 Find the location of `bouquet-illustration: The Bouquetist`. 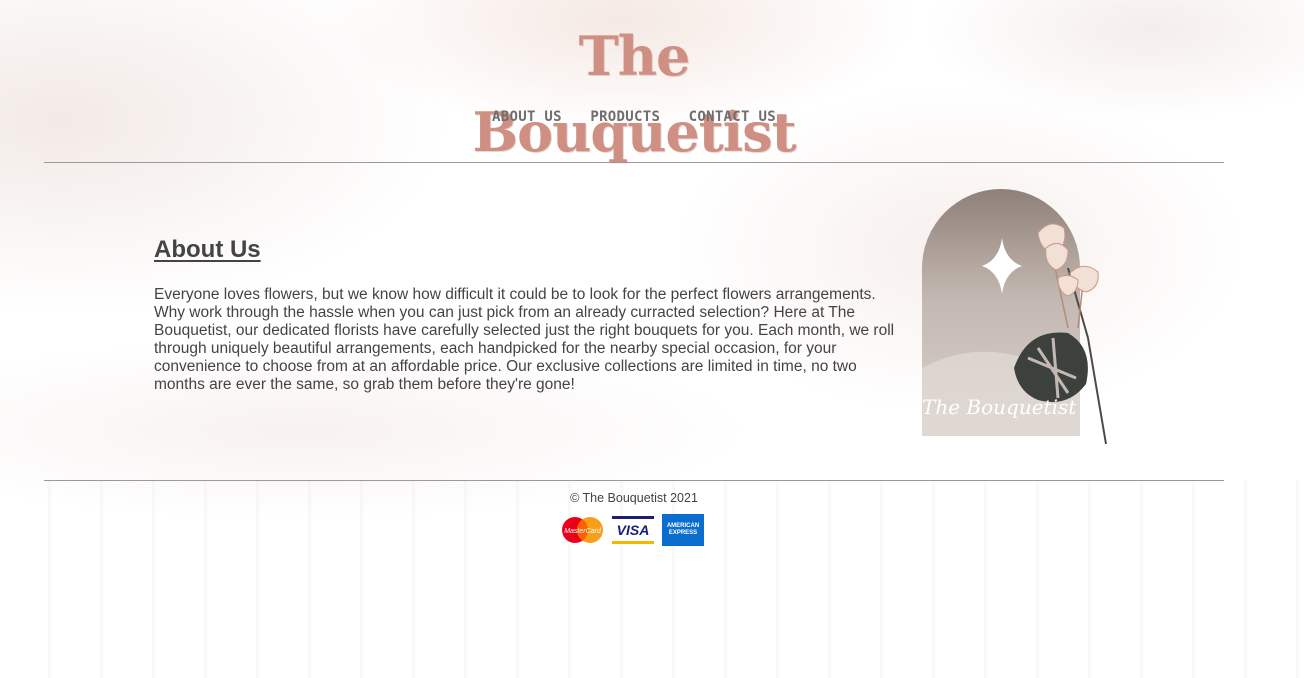

bouquet-illustration: The Bouquetist is located at coordinates (1014, 317).